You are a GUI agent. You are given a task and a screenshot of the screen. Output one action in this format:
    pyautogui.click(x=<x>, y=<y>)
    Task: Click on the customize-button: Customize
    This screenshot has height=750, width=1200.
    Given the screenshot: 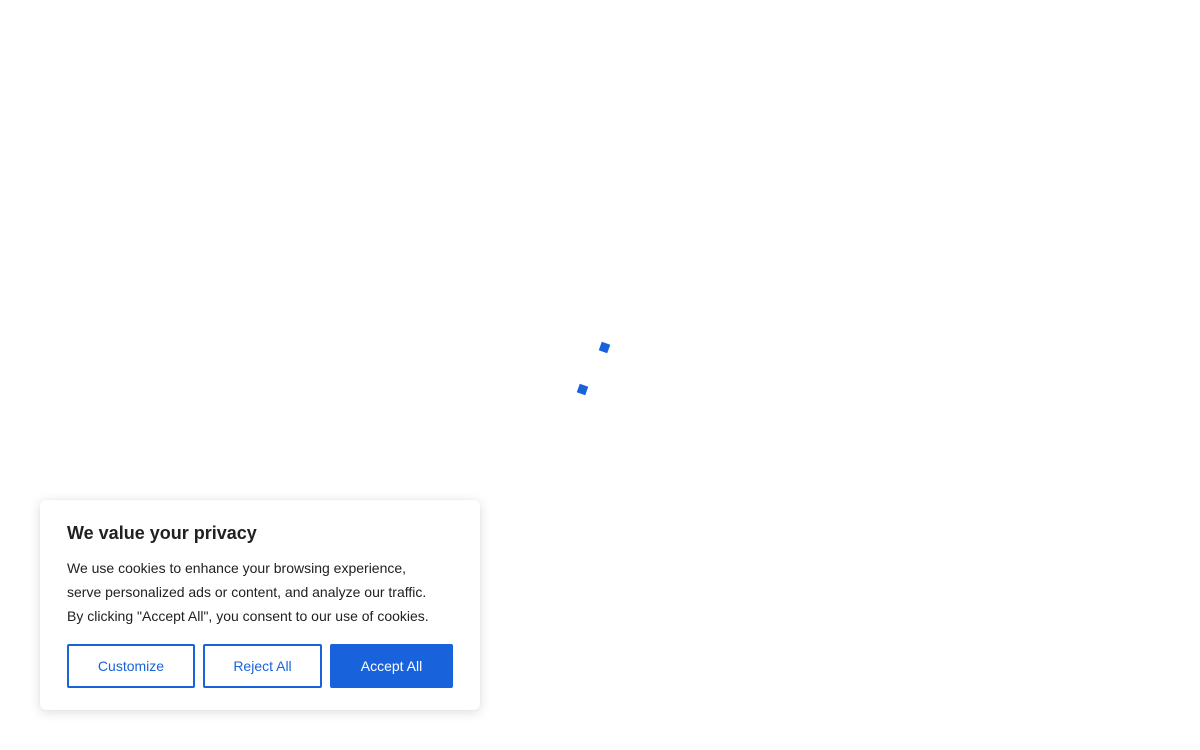 What is the action you would take?
    pyautogui.click(x=131, y=666)
    